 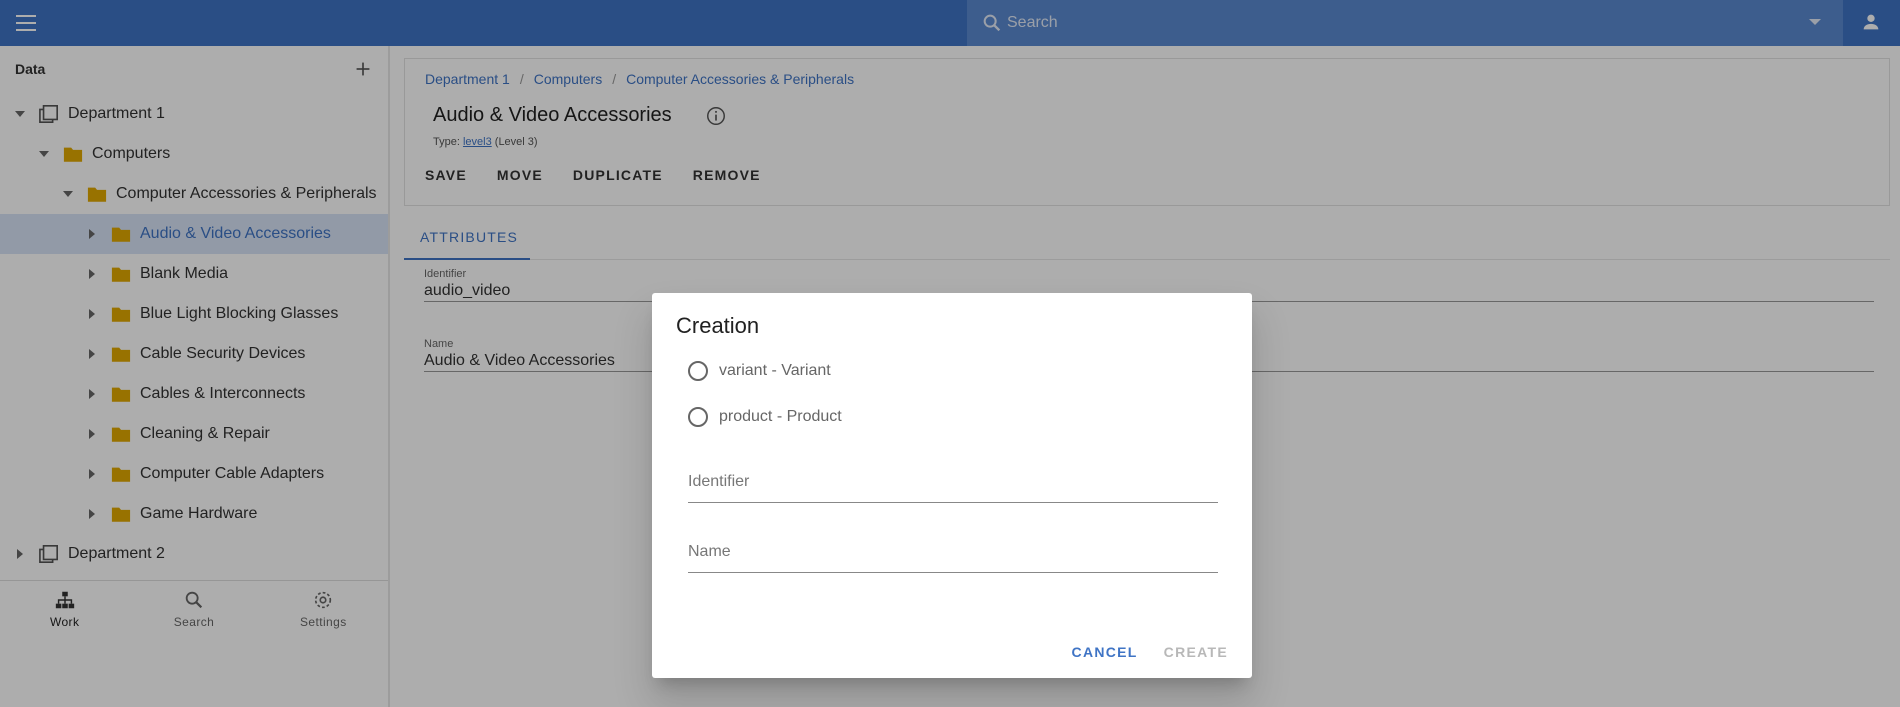 I want to click on name-input-field, so click(x=953, y=555).